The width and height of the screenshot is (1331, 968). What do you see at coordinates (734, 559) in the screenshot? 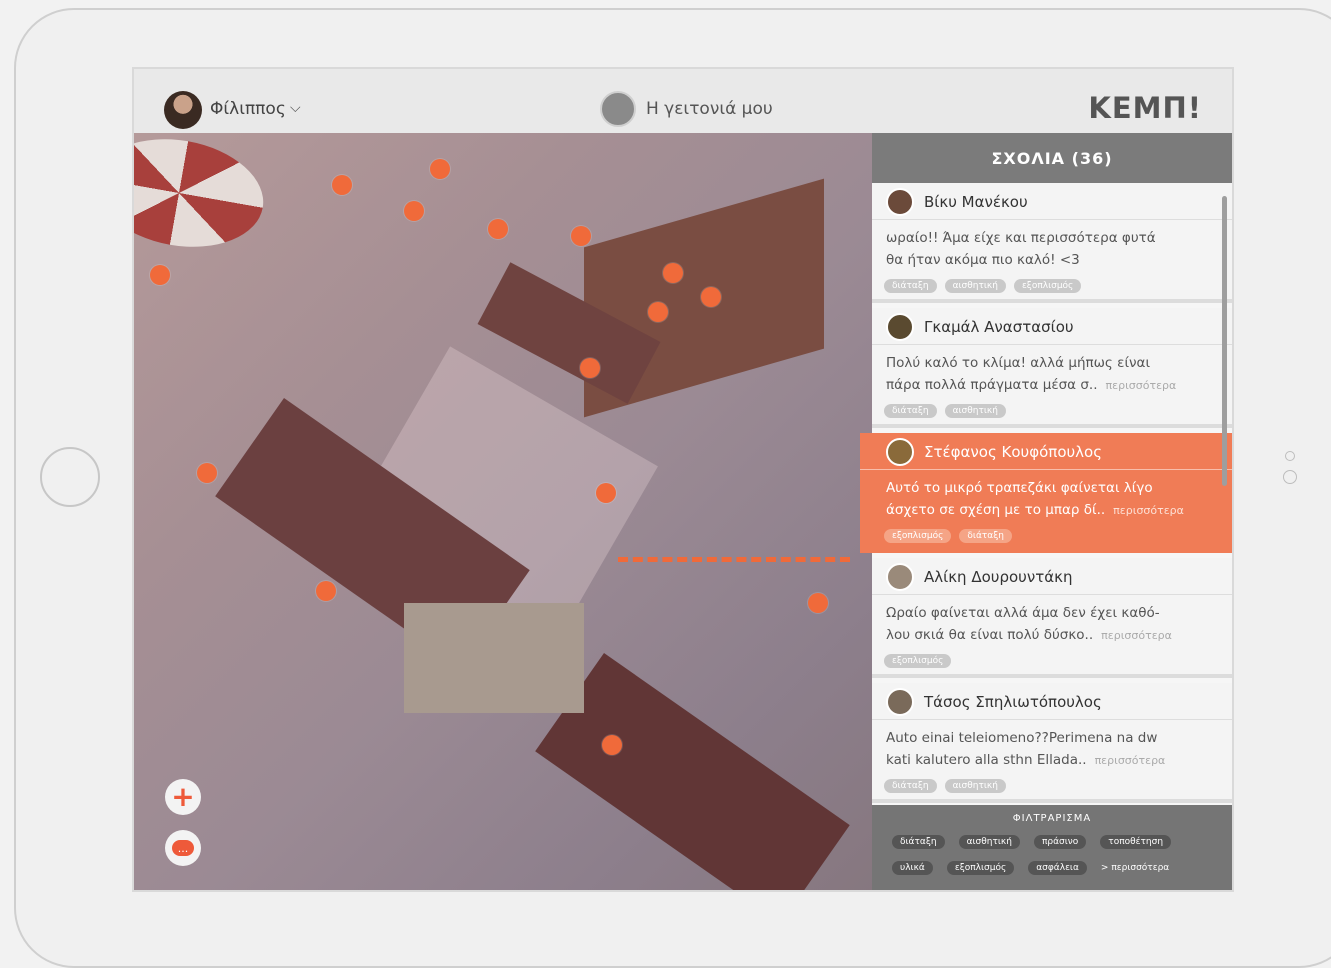
I see `connector-line` at bounding box center [734, 559].